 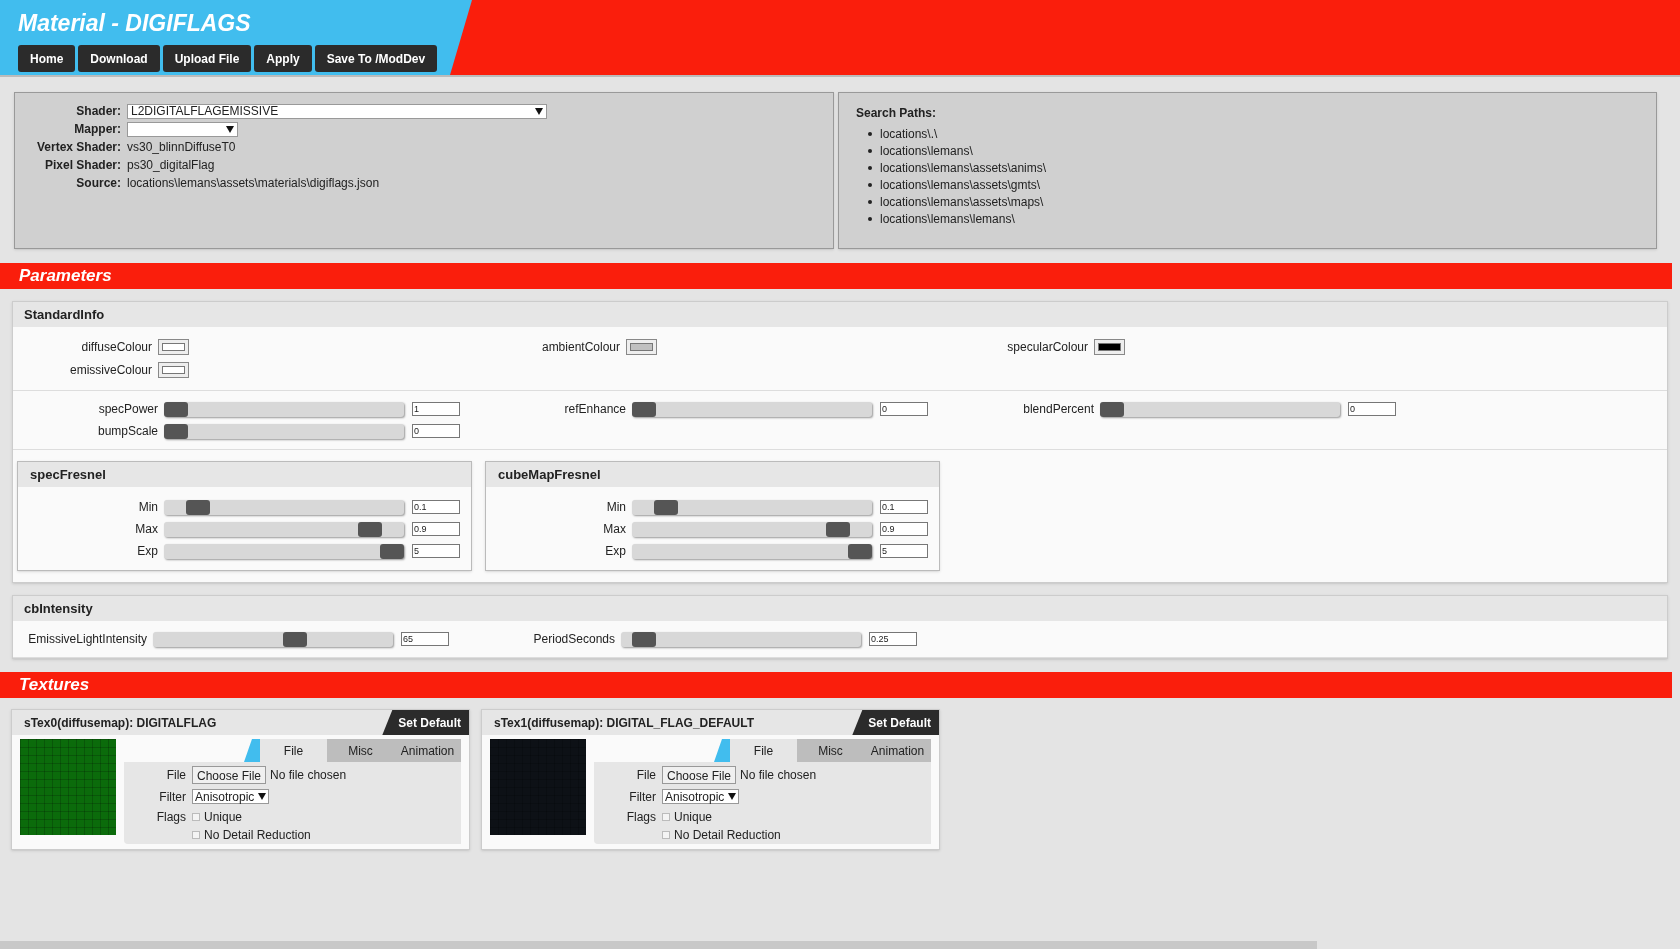 What do you see at coordinates (128, 409) in the screenshot?
I see `slider-label: specPower` at bounding box center [128, 409].